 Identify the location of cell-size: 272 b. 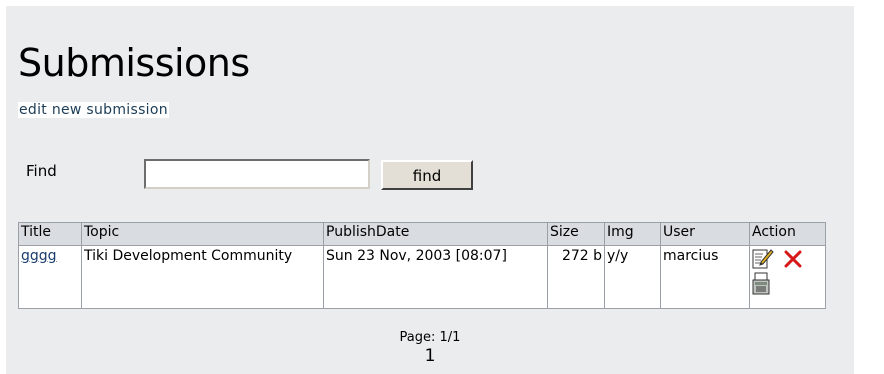
(576, 277).